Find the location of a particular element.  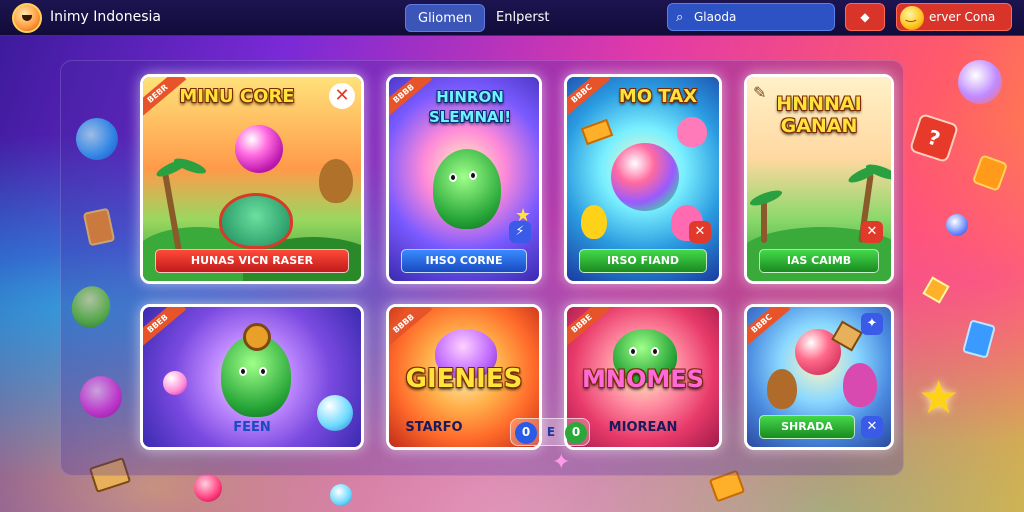

card-title: HINRON SLEMNAI! is located at coordinates (470, 107).